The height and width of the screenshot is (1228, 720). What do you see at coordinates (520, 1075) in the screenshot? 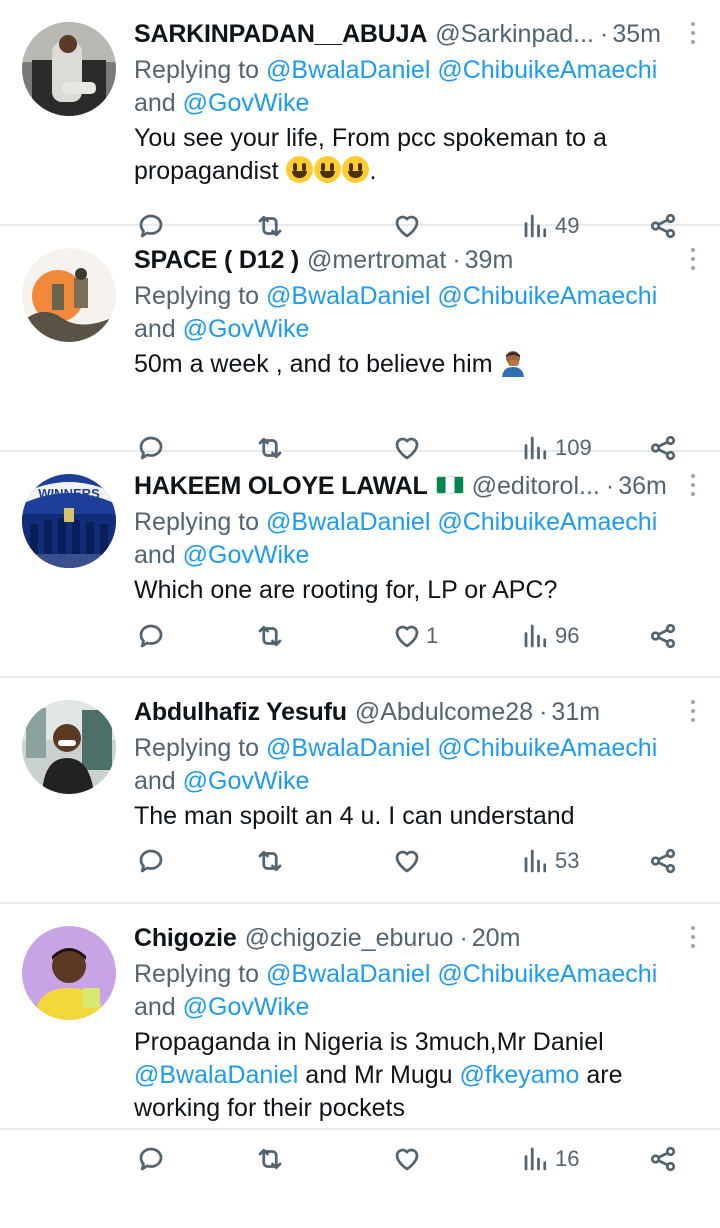
I see `mention-link: @fkeyamo` at bounding box center [520, 1075].